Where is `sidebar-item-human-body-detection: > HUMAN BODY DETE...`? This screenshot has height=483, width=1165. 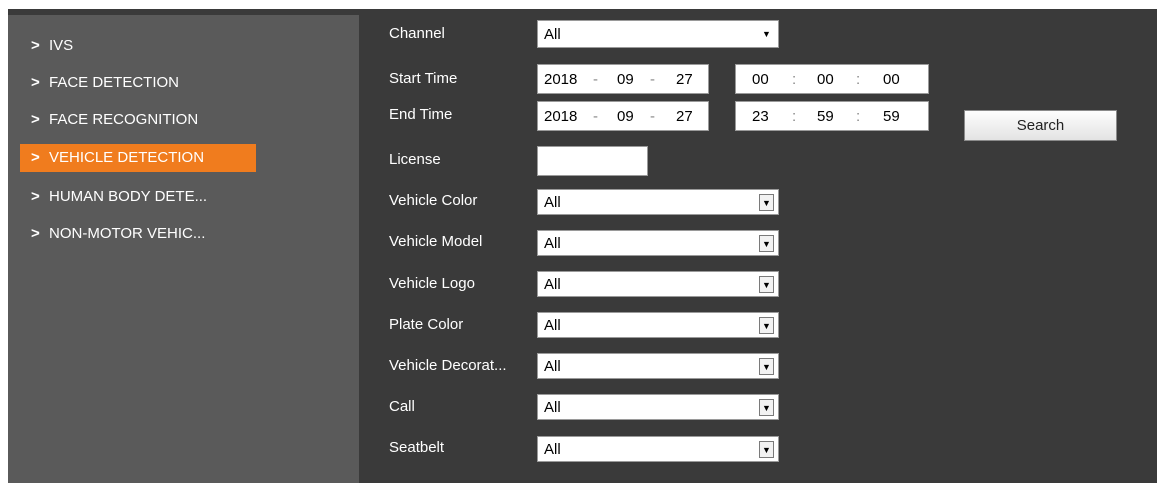
sidebar-item-human-body-detection: > HUMAN BODY DETE... is located at coordinates (118, 197).